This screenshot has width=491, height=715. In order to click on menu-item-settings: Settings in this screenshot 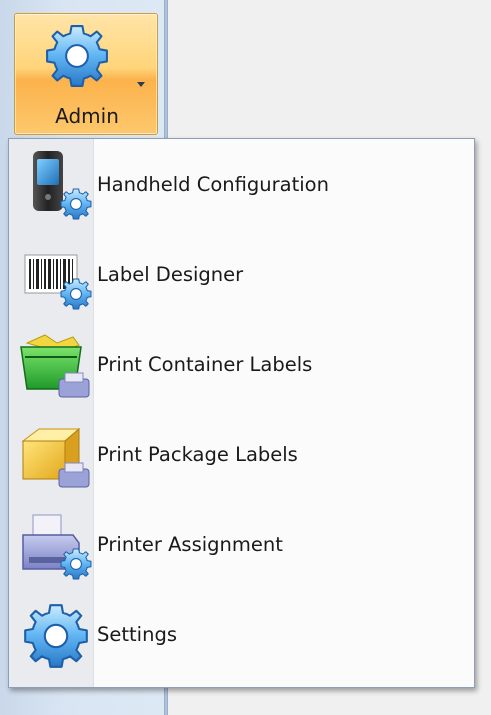, I will do `click(241, 635)`.